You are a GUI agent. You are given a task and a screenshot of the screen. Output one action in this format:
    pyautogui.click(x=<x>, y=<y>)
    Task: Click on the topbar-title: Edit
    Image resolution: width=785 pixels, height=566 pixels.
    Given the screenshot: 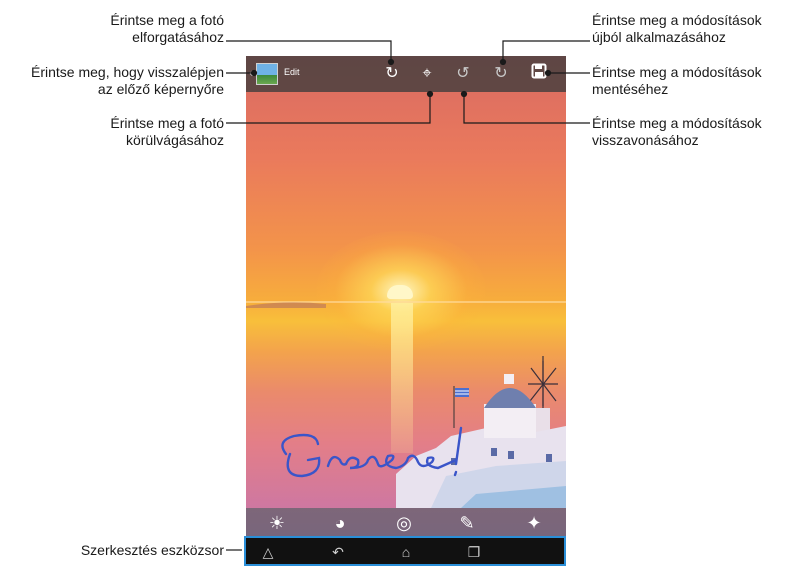 What is the action you would take?
    pyautogui.click(x=292, y=72)
    